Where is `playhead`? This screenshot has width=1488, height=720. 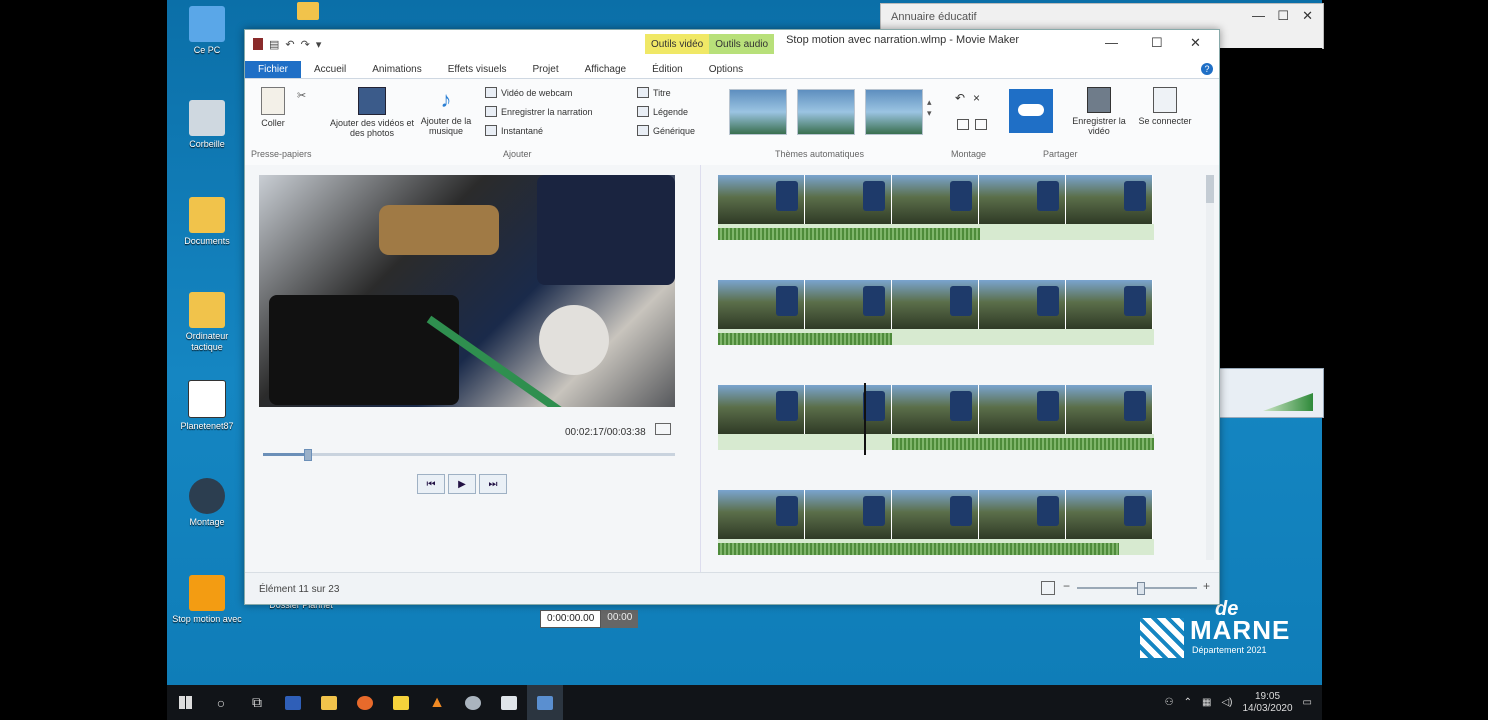
playhead is located at coordinates (865, 419).